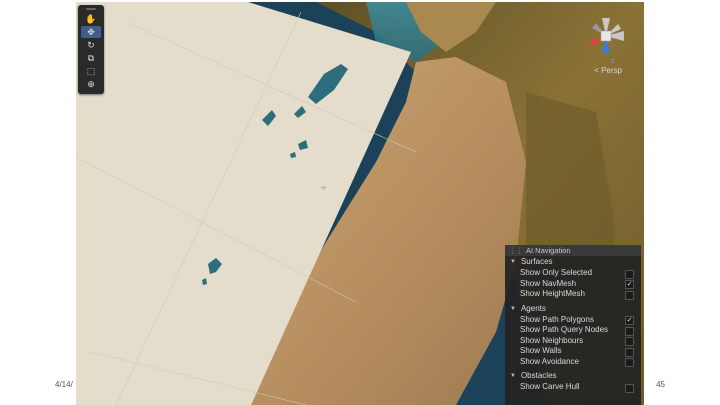  I want to click on rect-icon: ⬚, so click(91, 70).